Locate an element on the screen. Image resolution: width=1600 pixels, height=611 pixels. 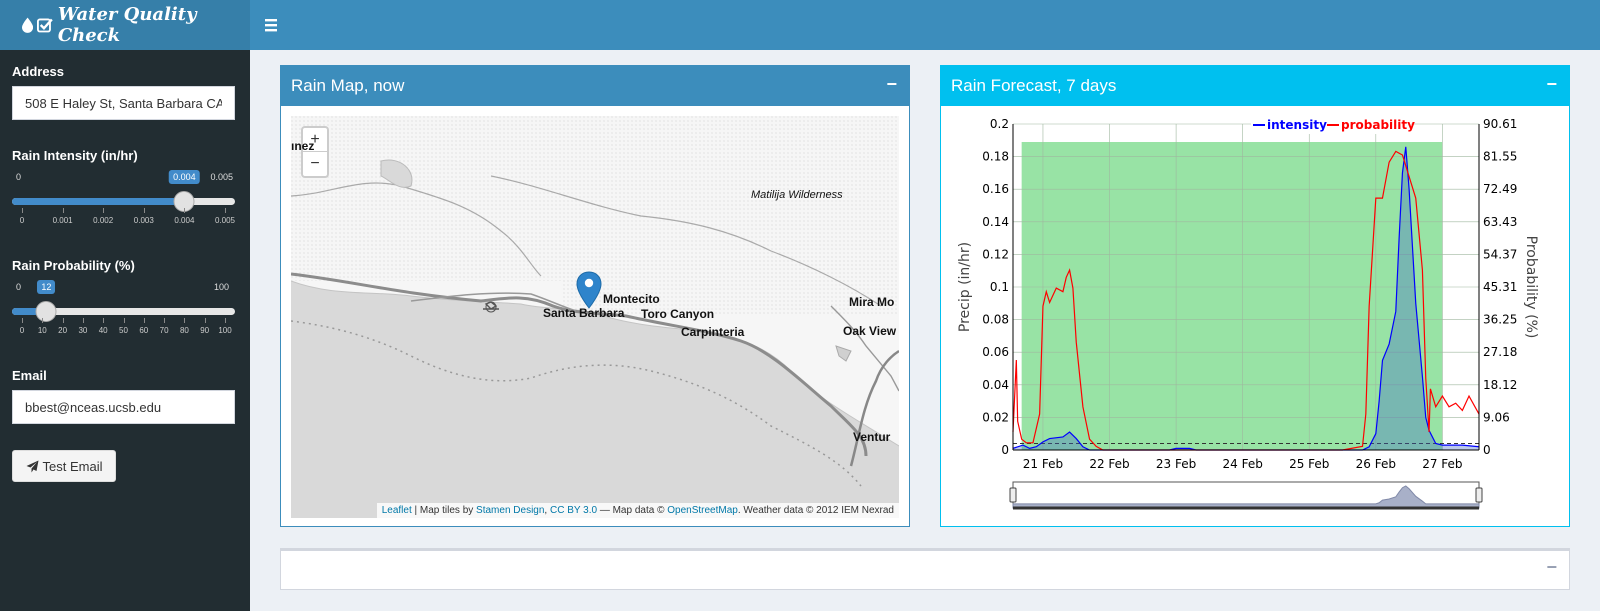
app-title: Water Quality Check is located at coordinates (127, 25).